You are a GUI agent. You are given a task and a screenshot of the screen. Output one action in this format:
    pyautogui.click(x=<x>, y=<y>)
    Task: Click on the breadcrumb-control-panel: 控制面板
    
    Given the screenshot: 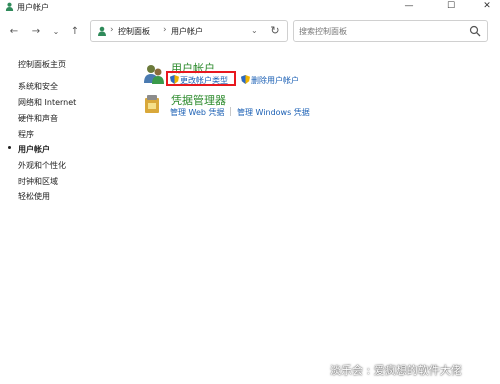 What is the action you would take?
    pyautogui.click(x=134, y=31)
    